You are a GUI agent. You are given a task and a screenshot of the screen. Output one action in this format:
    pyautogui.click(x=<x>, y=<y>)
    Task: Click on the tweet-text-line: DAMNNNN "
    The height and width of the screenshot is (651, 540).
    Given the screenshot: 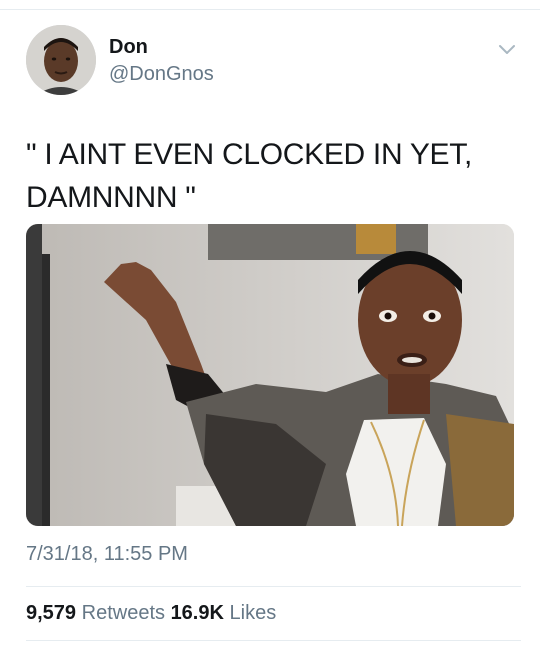 What is the action you would take?
    pyautogui.click(x=111, y=197)
    